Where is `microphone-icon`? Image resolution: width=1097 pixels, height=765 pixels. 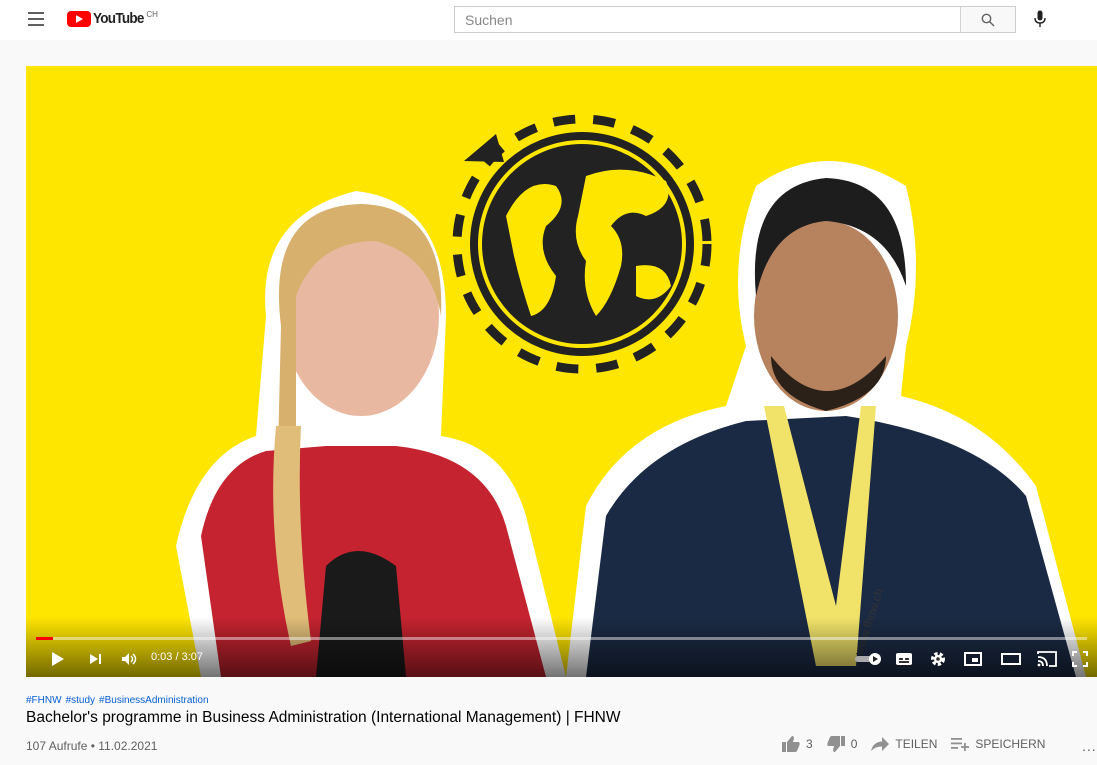 microphone-icon is located at coordinates (1040, 18).